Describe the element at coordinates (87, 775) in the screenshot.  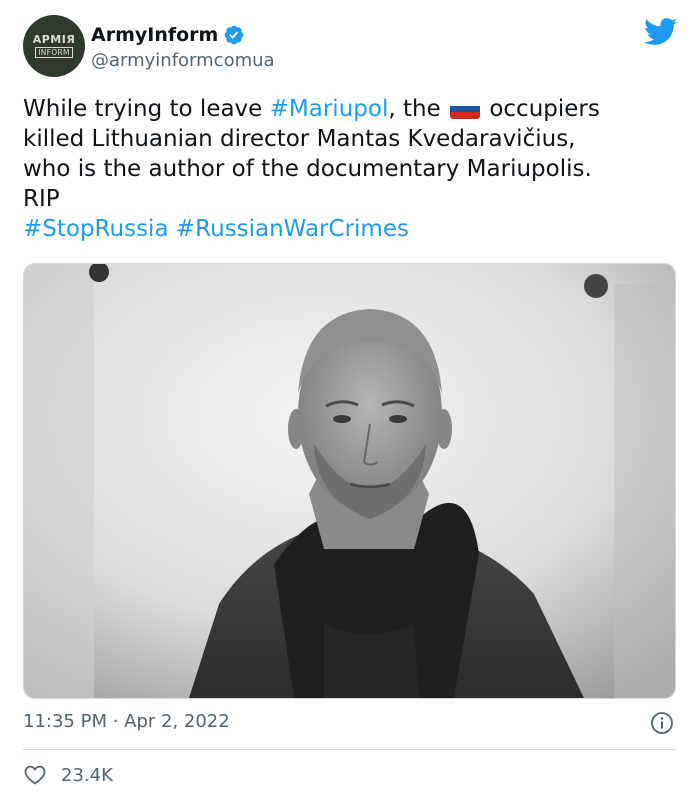
I see `like-count: 23.4K` at that location.